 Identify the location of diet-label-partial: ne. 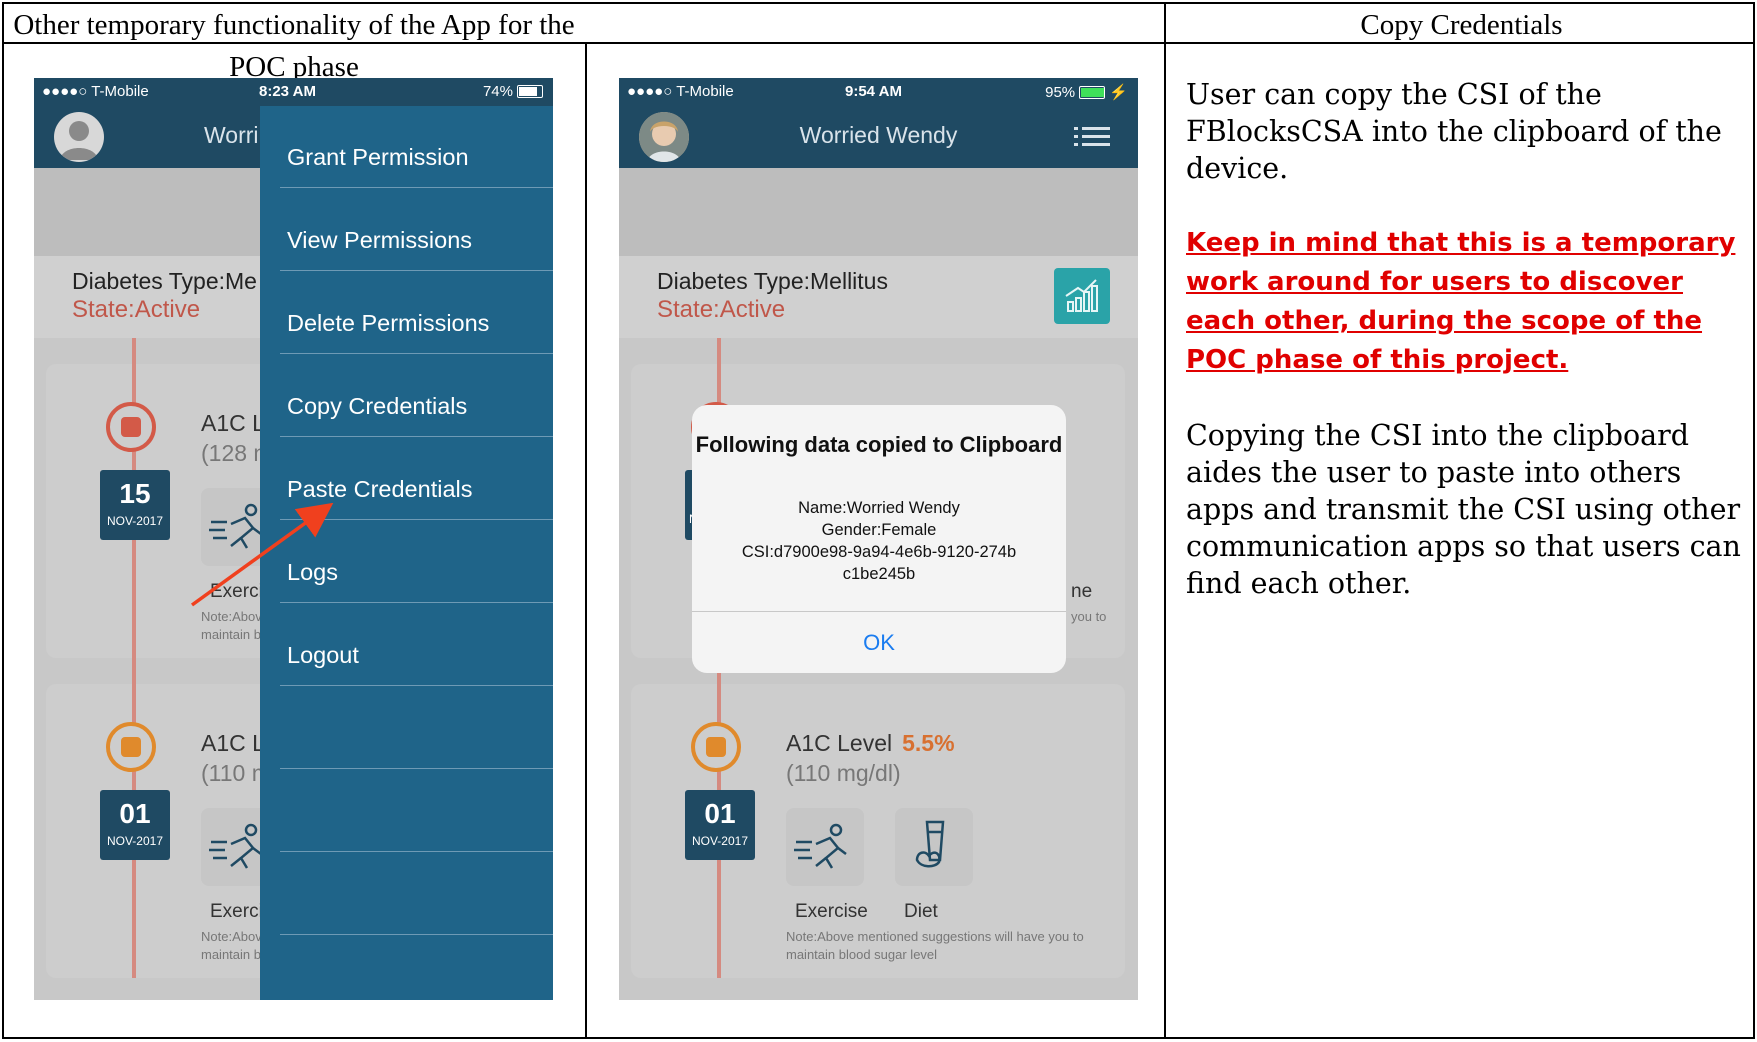
(1082, 591).